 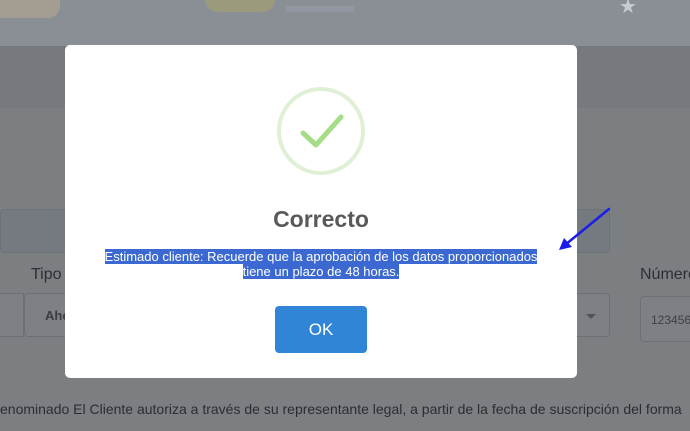 I want to click on tipo-label: Tipo, so click(x=46, y=274).